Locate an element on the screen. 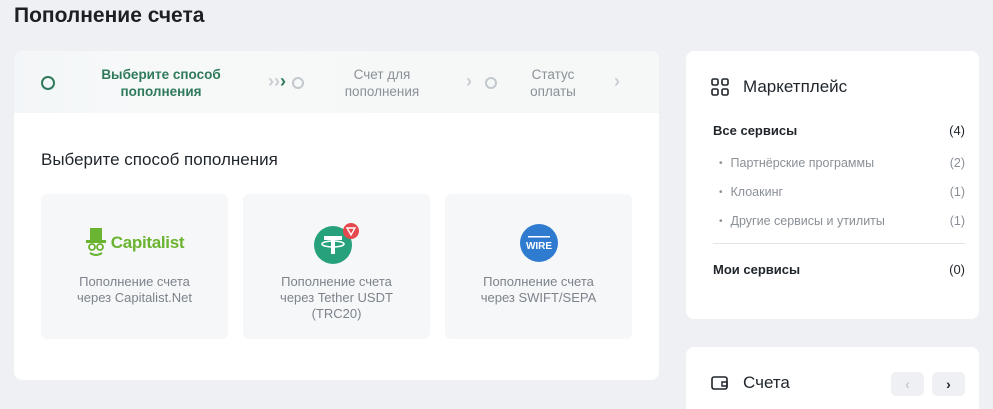  chevron-right-icon: ›› is located at coordinates (274, 81).